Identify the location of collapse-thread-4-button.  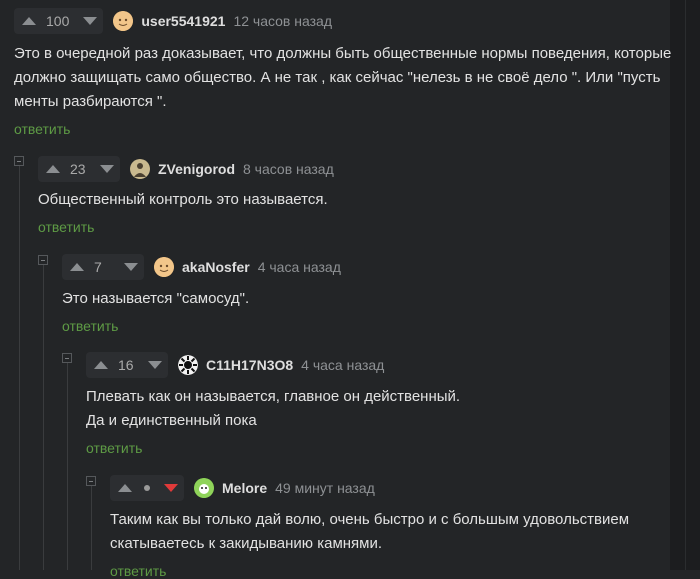
(91, 481).